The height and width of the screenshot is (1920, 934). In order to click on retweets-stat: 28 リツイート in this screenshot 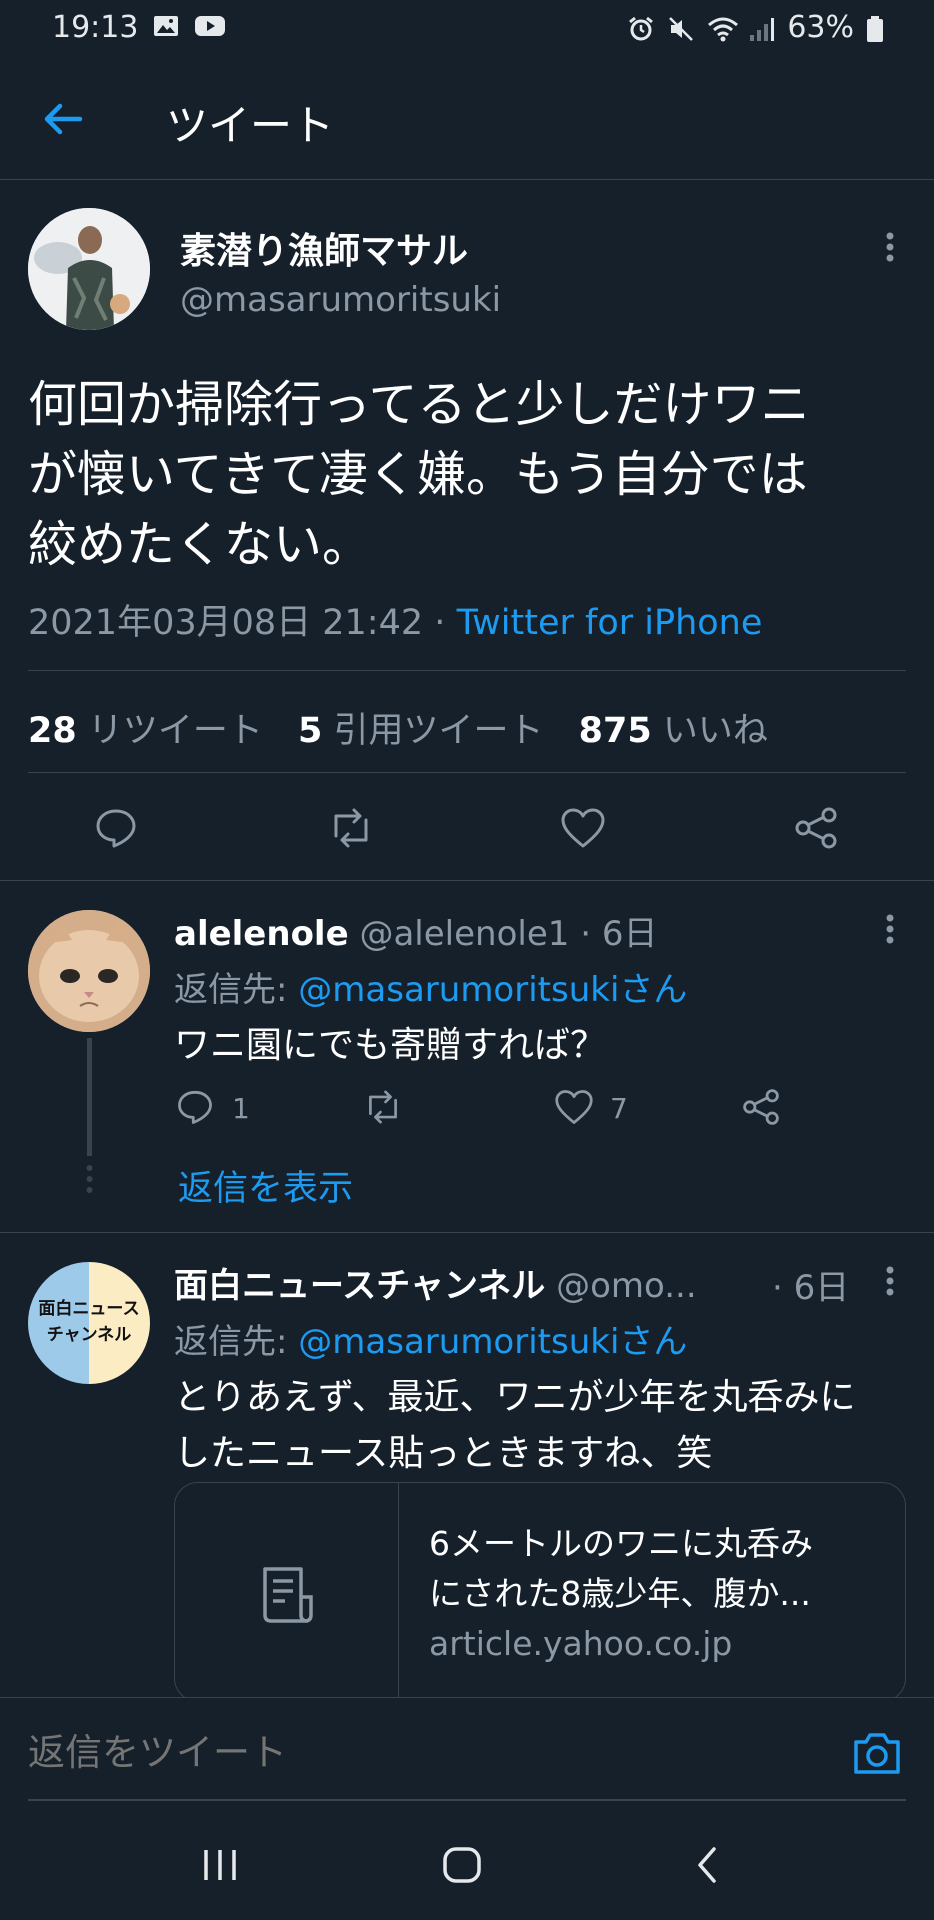, I will do `click(151, 731)`.